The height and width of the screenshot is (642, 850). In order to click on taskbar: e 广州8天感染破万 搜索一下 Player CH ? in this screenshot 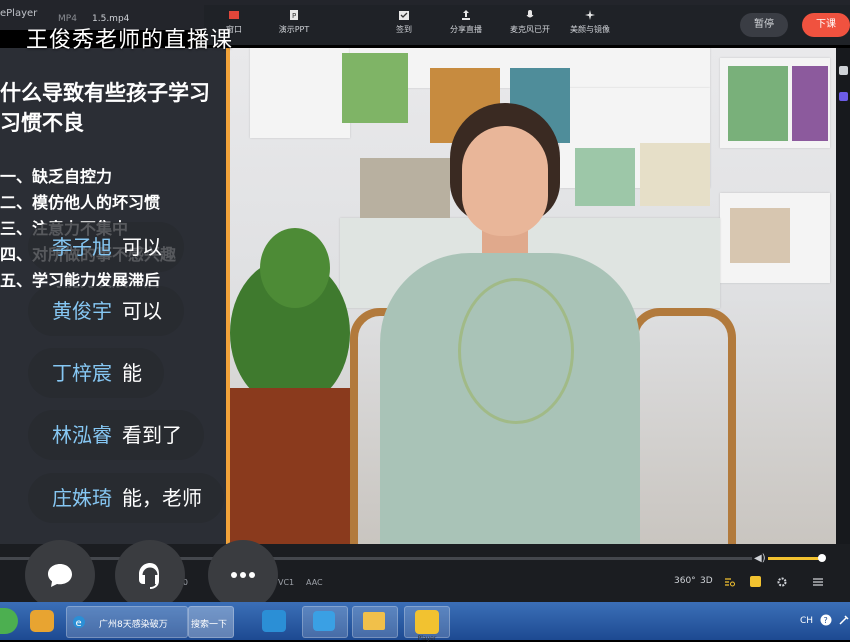, I will do `click(425, 622)`.